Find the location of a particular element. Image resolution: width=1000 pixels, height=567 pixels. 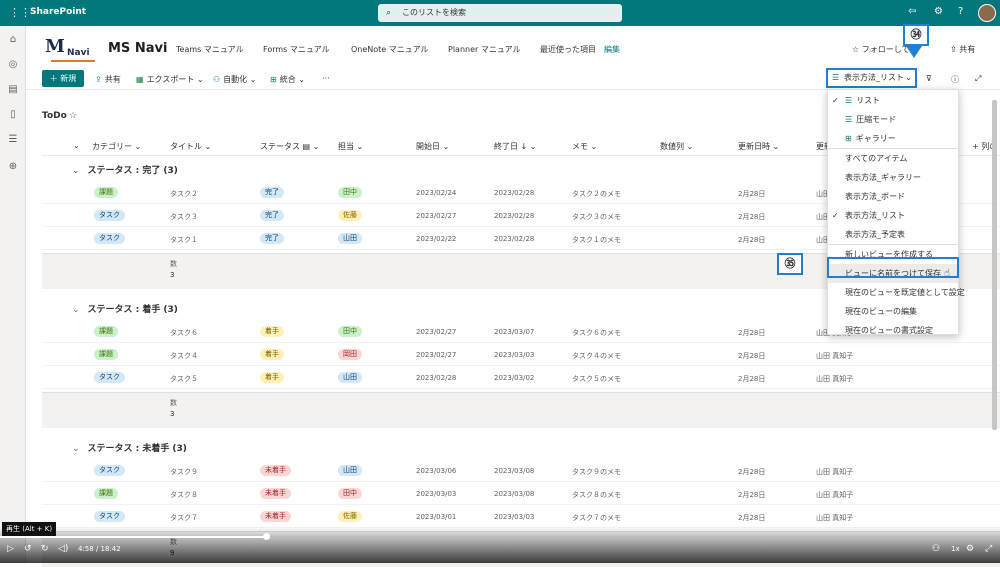

menu-view-calendar: 表示方法_予定表 is located at coordinates (893, 234).